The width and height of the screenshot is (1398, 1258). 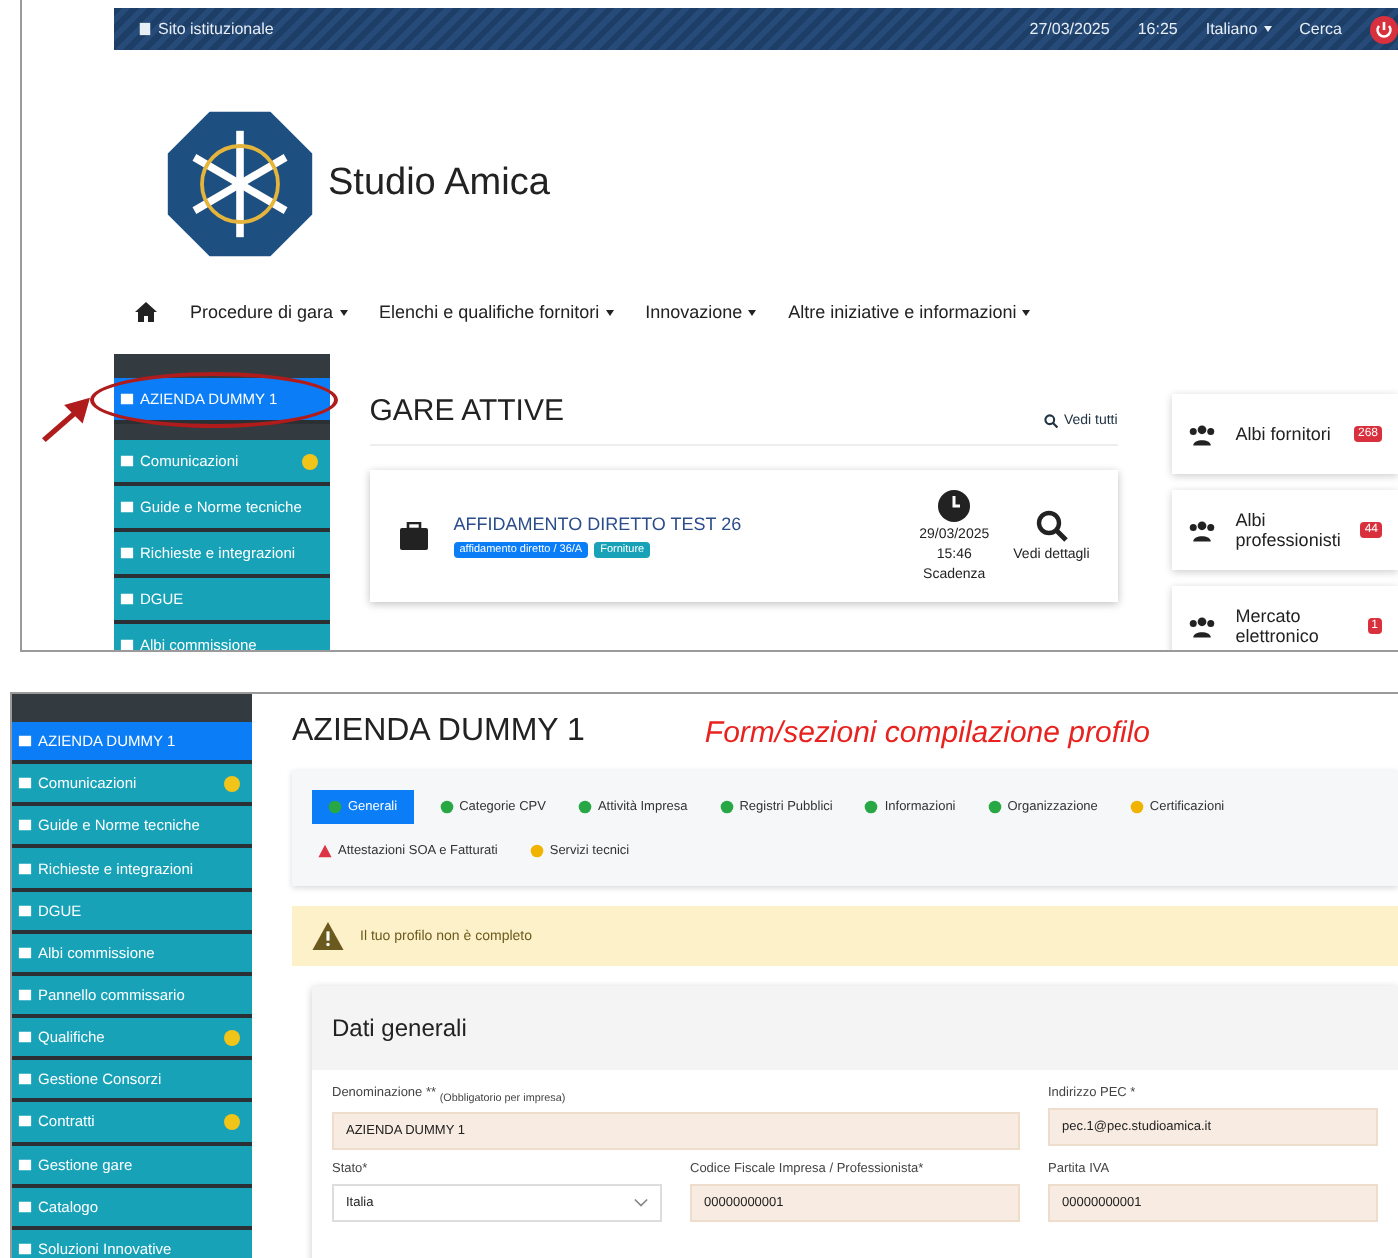 What do you see at coordinates (674, 524) in the screenshot?
I see `tender-title-link: AFFIDAMENTO DIRETTO TEST 26` at bounding box center [674, 524].